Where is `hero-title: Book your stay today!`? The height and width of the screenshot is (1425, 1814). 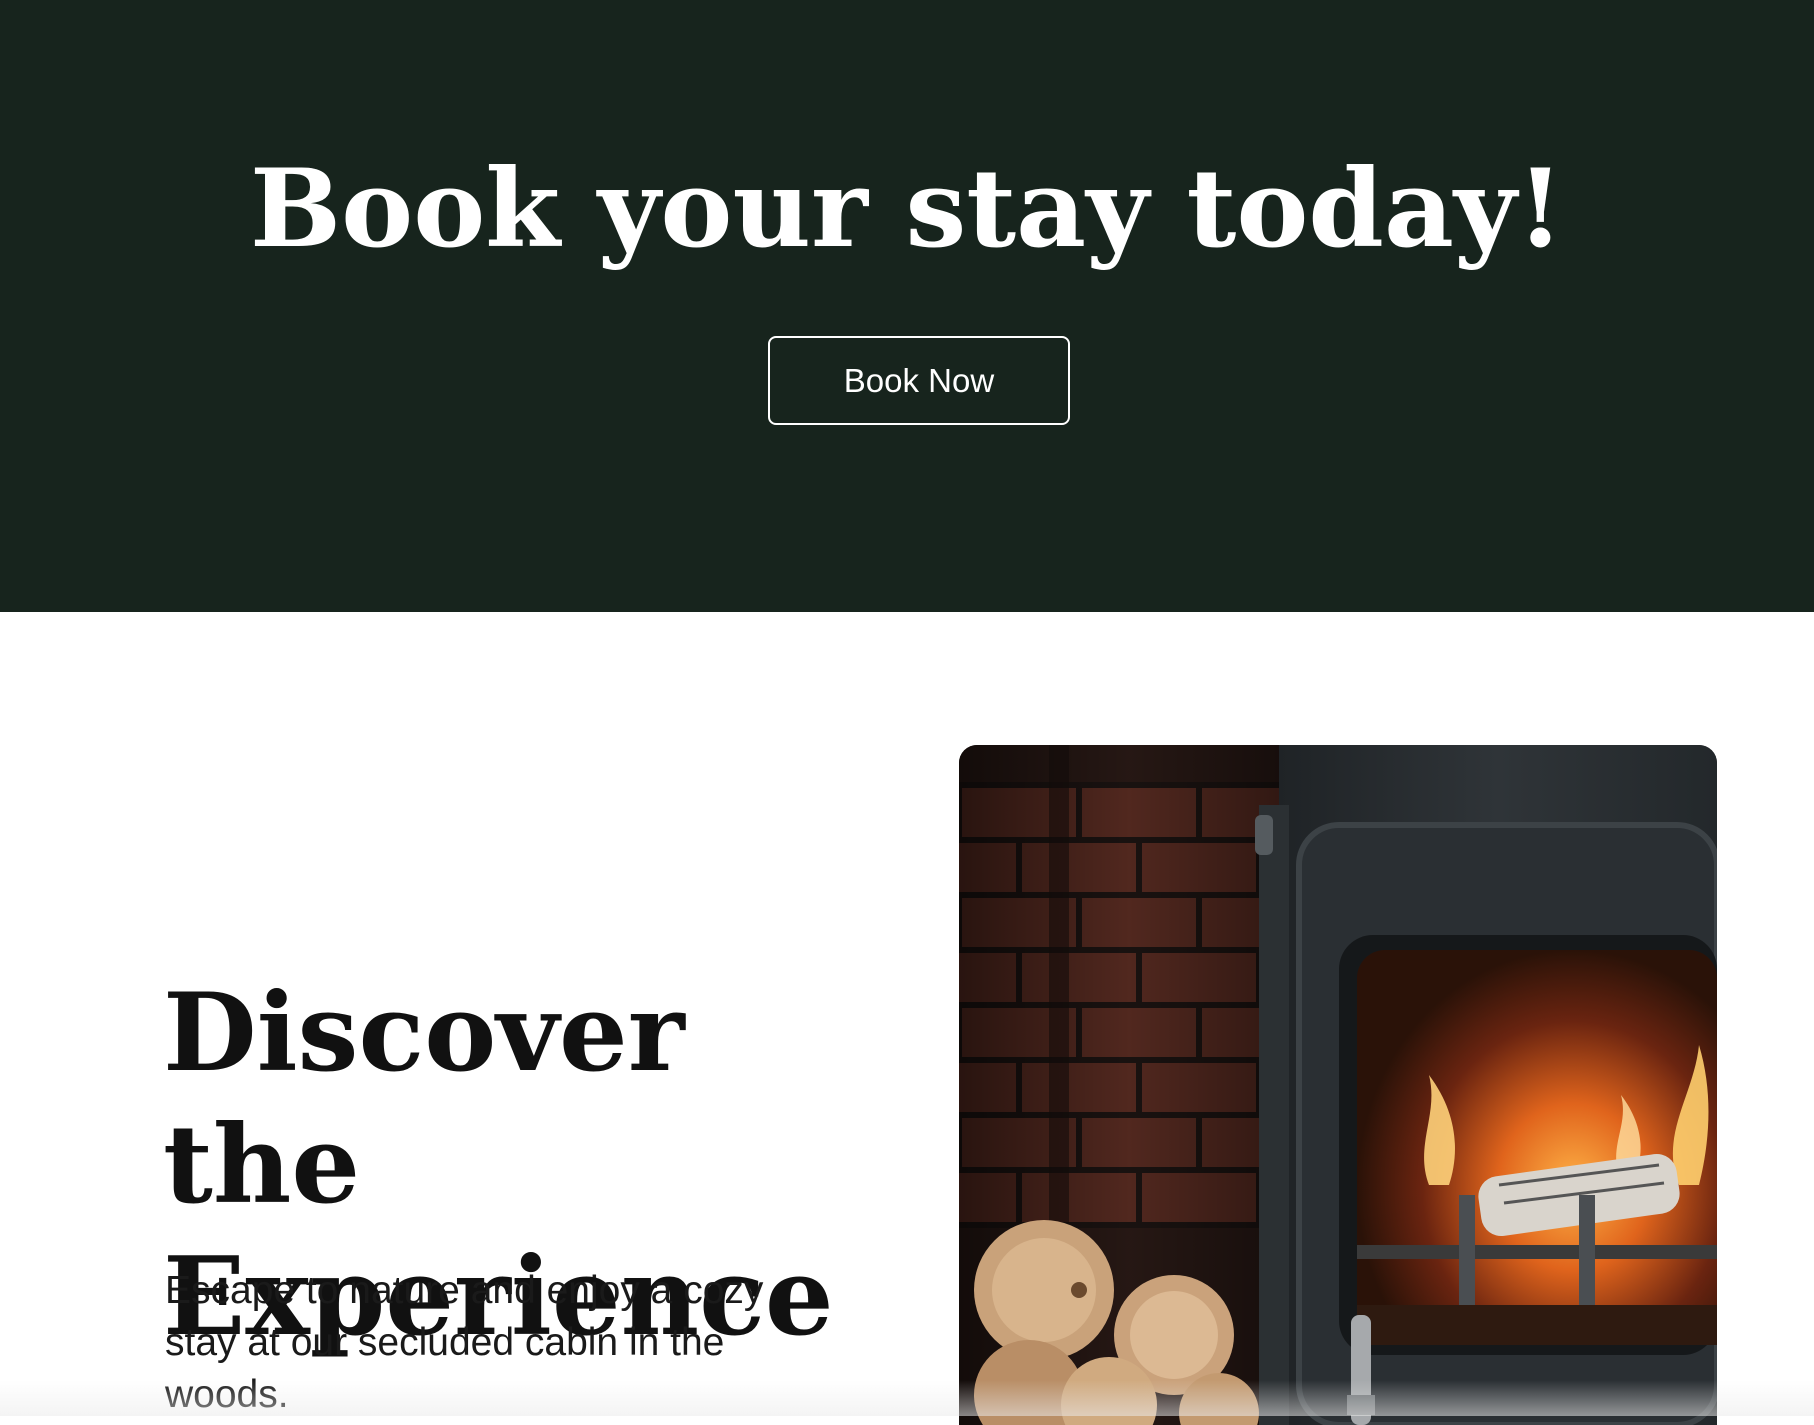 hero-title: Book your stay today! is located at coordinates (907, 209).